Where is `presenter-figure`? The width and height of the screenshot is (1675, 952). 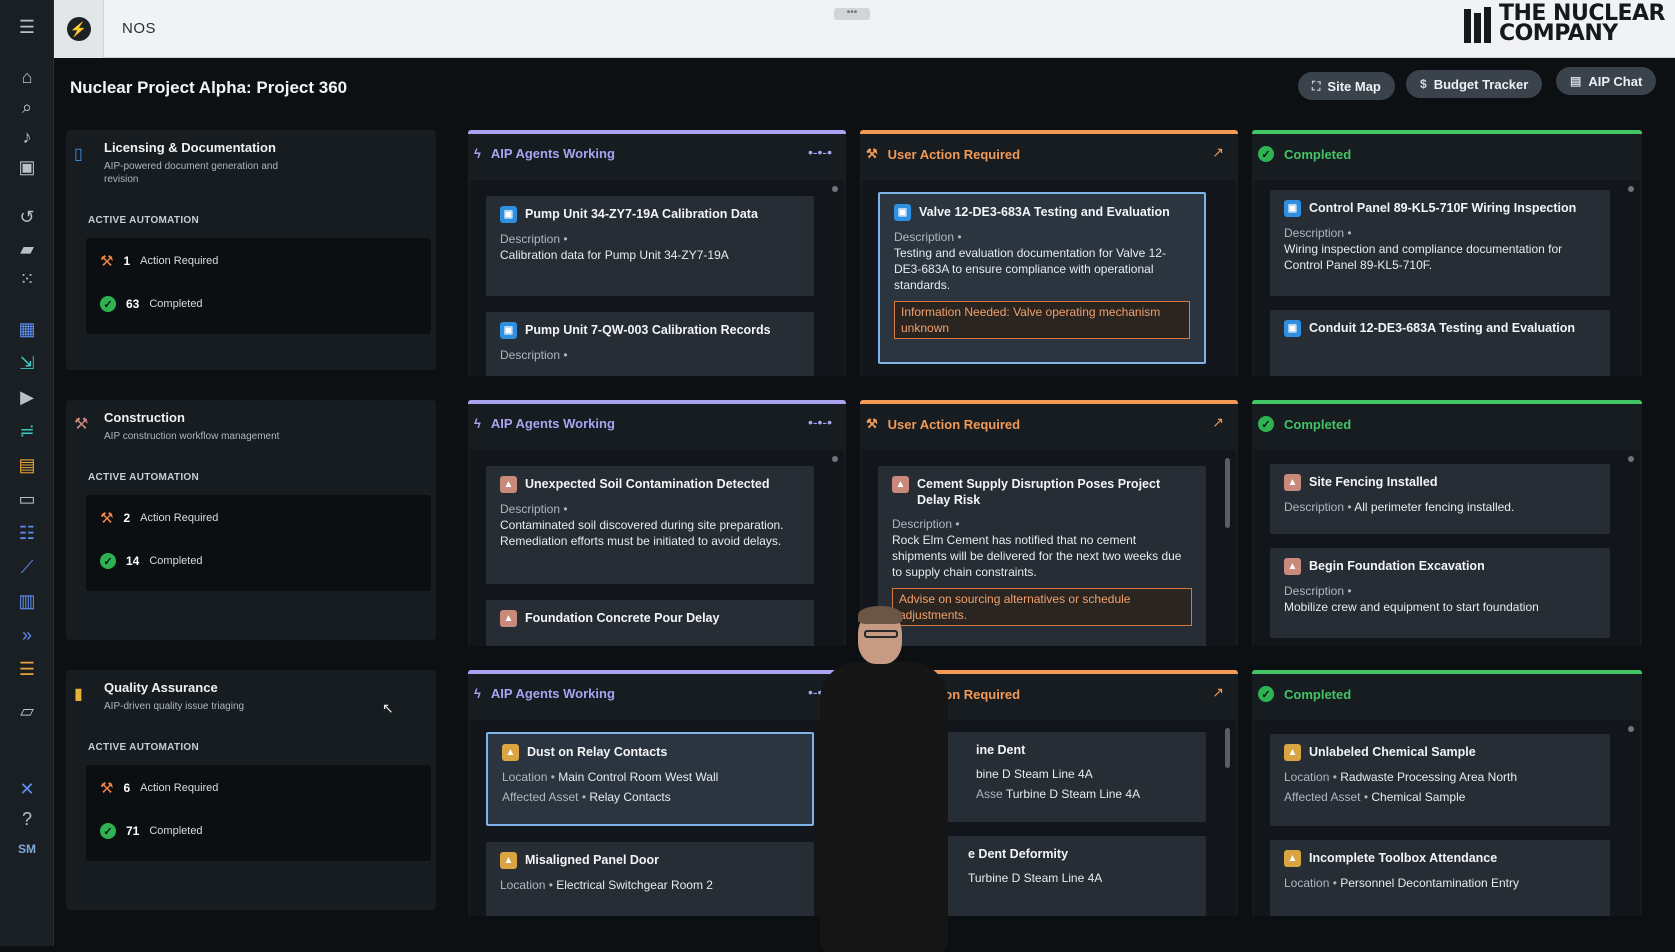 presenter-figure is located at coordinates (885, 779).